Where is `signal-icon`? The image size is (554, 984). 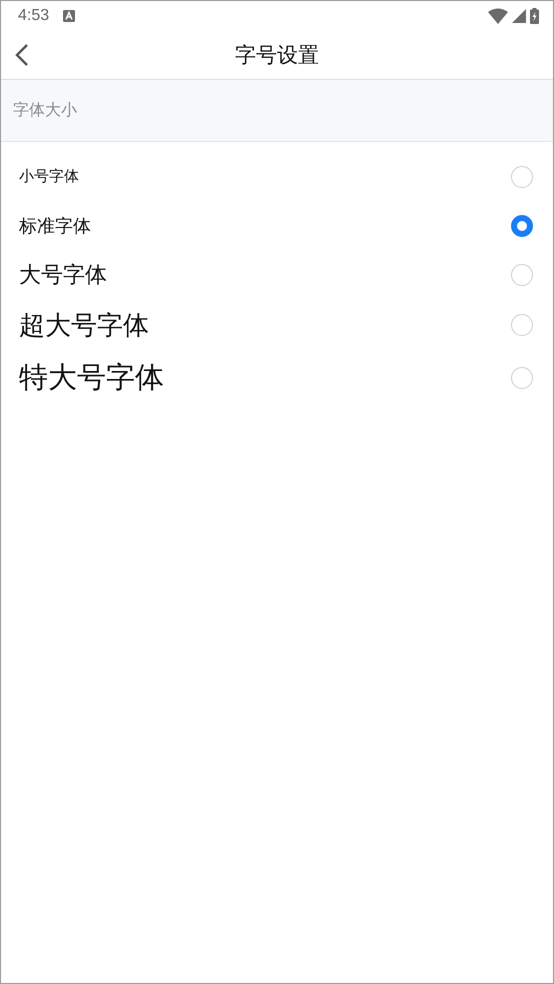 signal-icon is located at coordinates (519, 16).